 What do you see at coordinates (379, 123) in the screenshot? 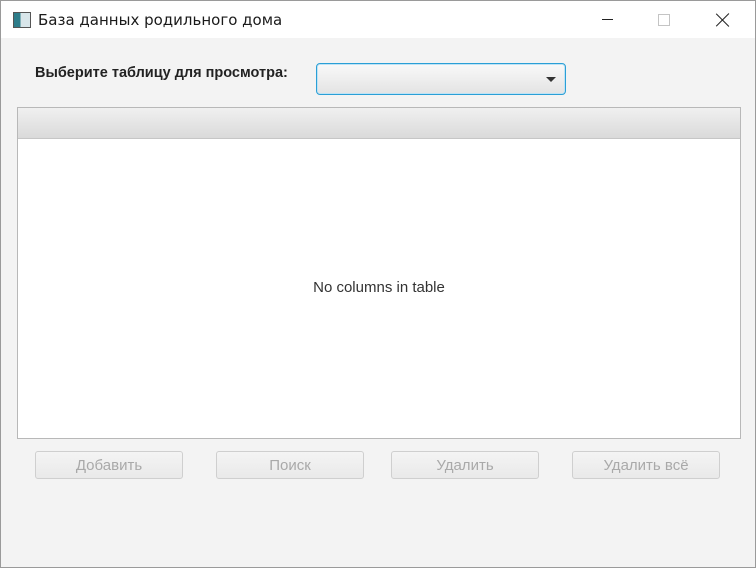
I see `table-header` at bounding box center [379, 123].